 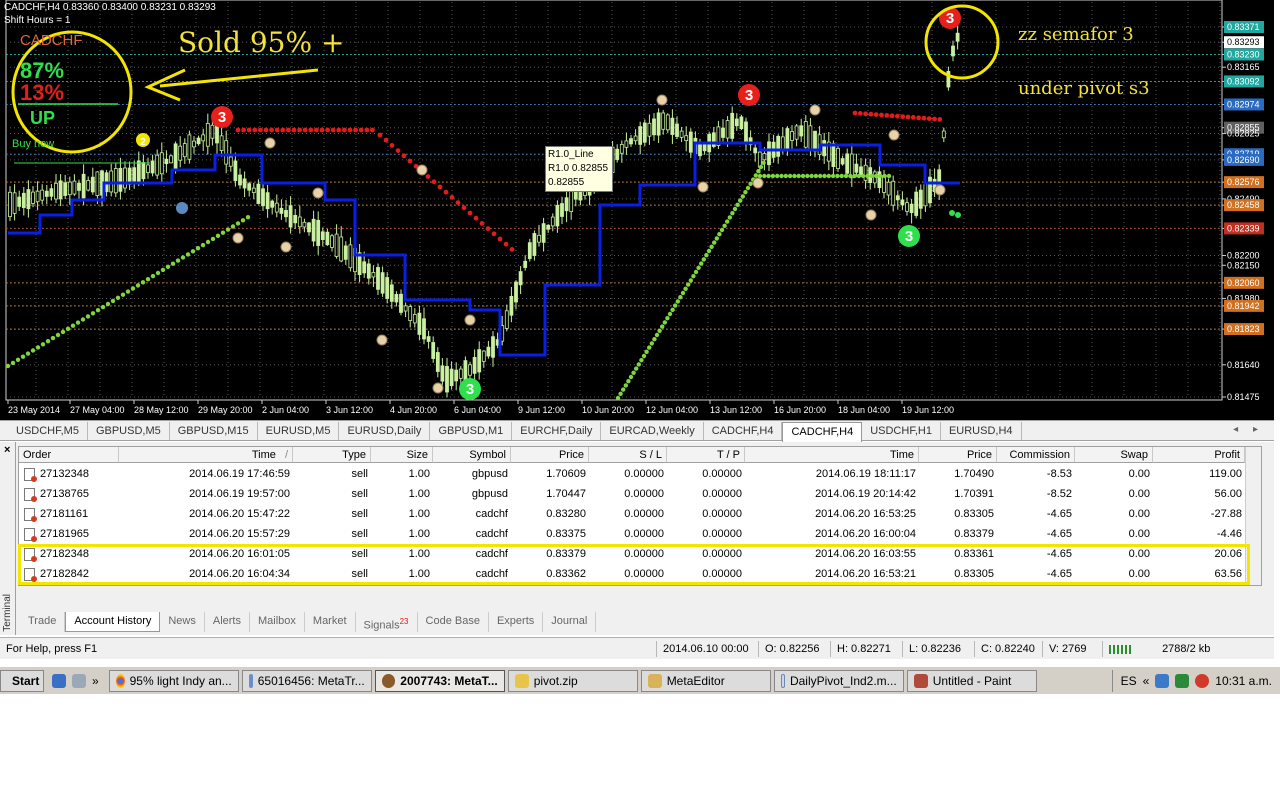 What do you see at coordinates (901, 430) in the screenshot?
I see `chart-tab: USDCHF,H1` at bounding box center [901, 430].